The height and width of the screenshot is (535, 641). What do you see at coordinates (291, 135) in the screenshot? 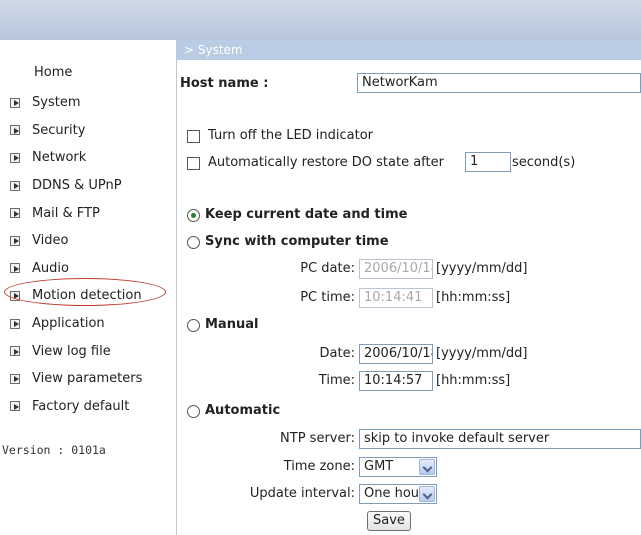
I see `led-label: Turn off the LED indicator` at bounding box center [291, 135].